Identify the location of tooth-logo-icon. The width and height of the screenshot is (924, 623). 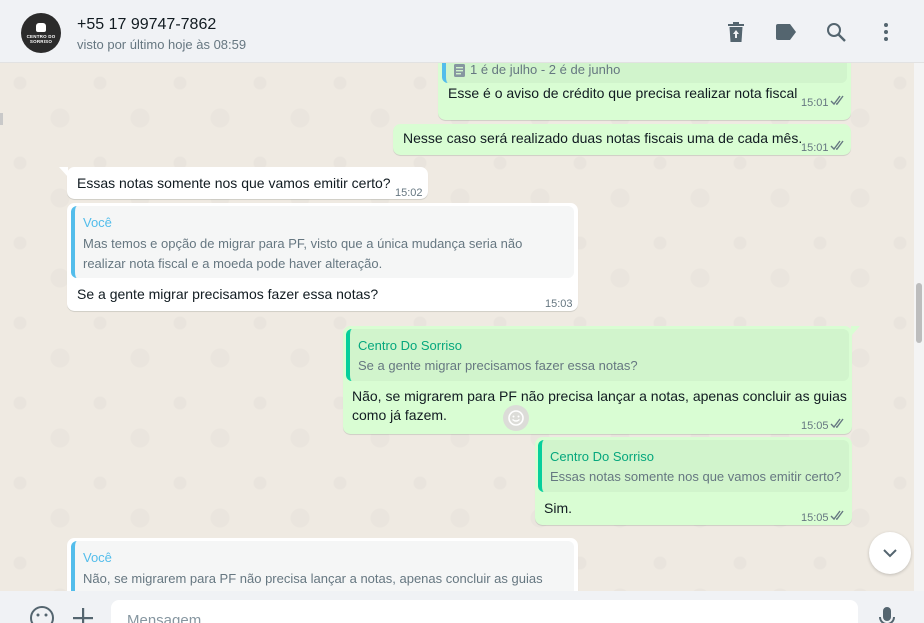
(41, 27).